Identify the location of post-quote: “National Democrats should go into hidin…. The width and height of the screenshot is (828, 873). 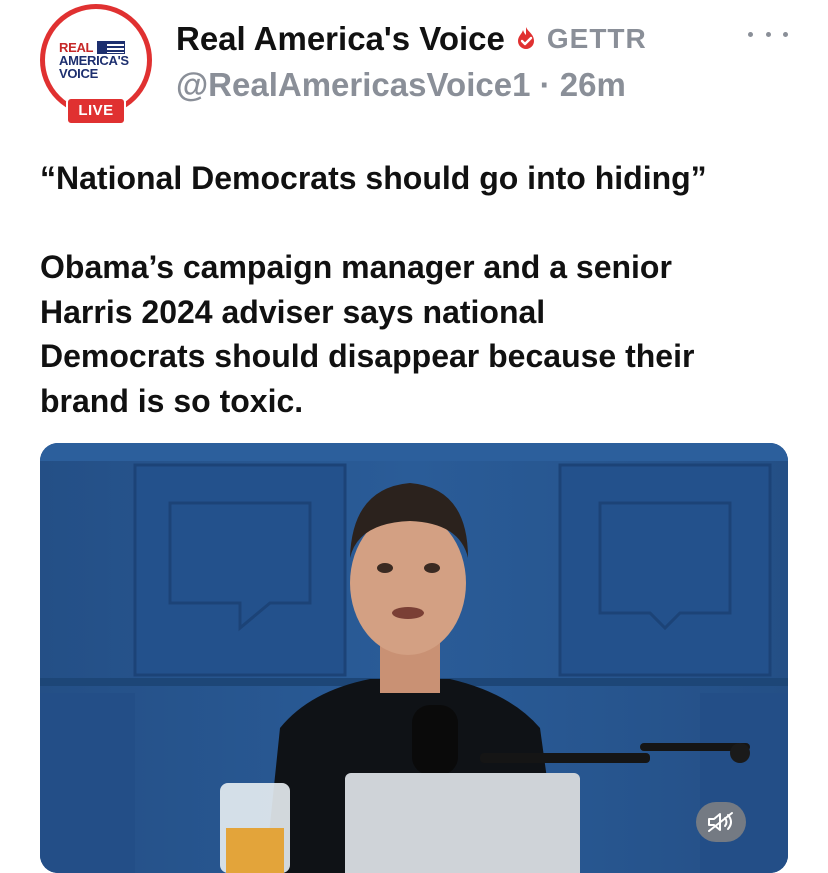
(373, 178).